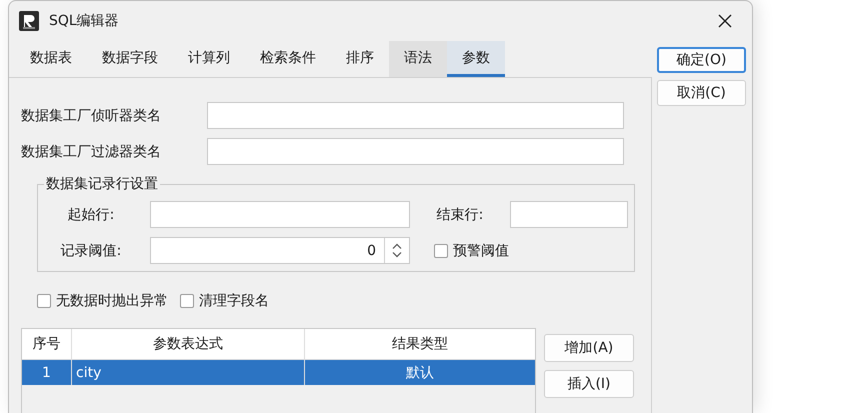 The height and width of the screenshot is (413, 865). Describe the element at coordinates (29, 21) in the screenshot. I see `app-icon` at that location.